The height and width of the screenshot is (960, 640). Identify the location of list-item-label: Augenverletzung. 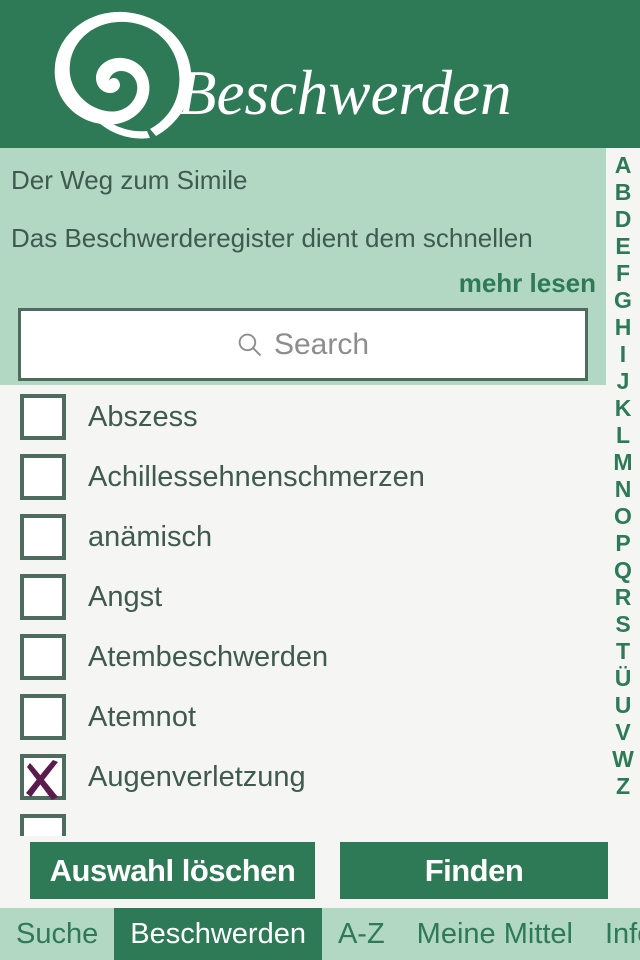
(197, 776).